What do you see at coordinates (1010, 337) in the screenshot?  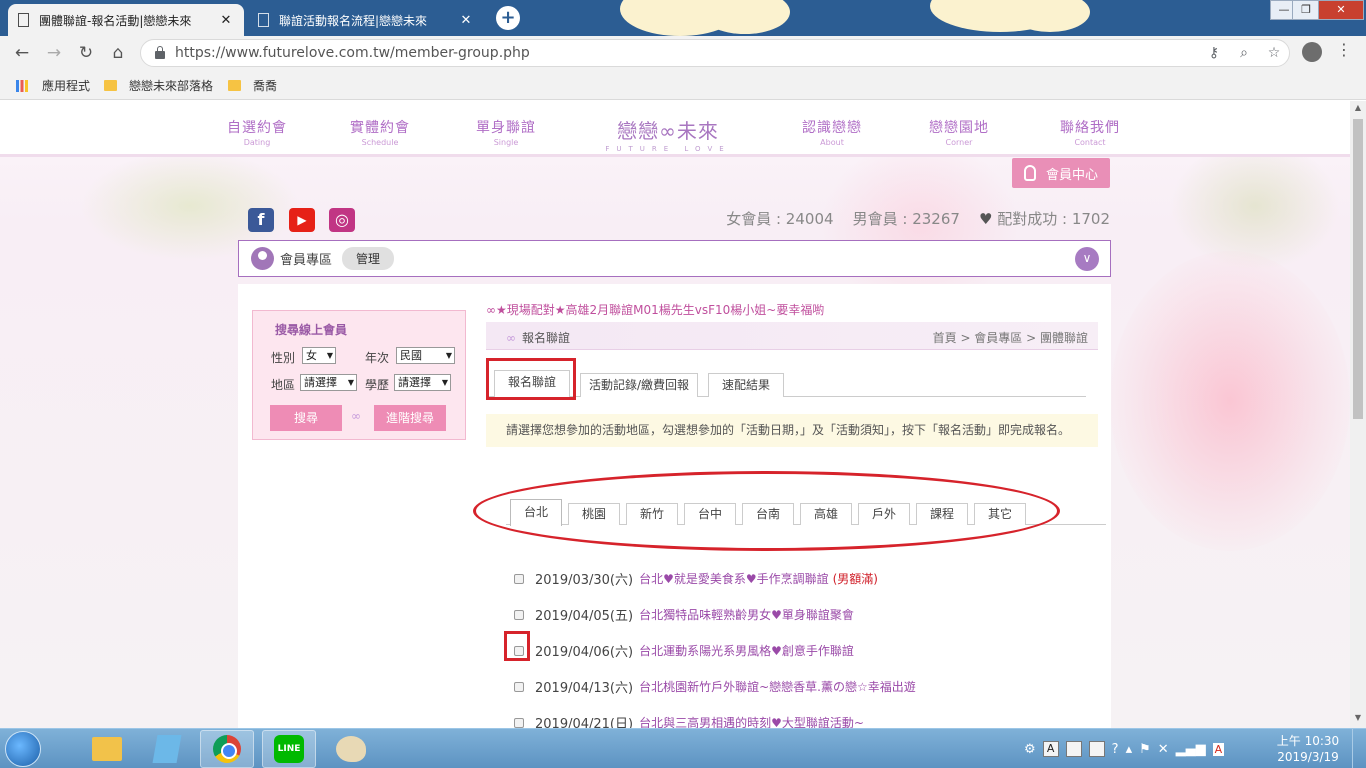 I see `breadcrumb: 首頁 > 會員專區 > 團體聯誼` at bounding box center [1010, 337].